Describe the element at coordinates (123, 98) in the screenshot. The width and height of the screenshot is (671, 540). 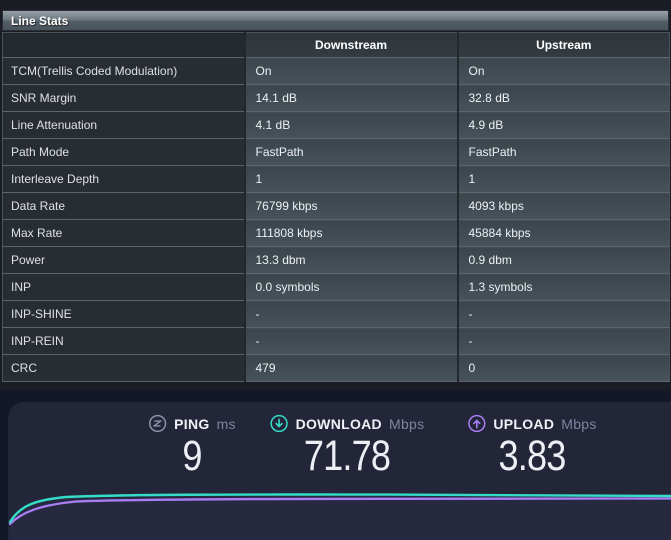
I see `row-label: SNR Margin` at that location.